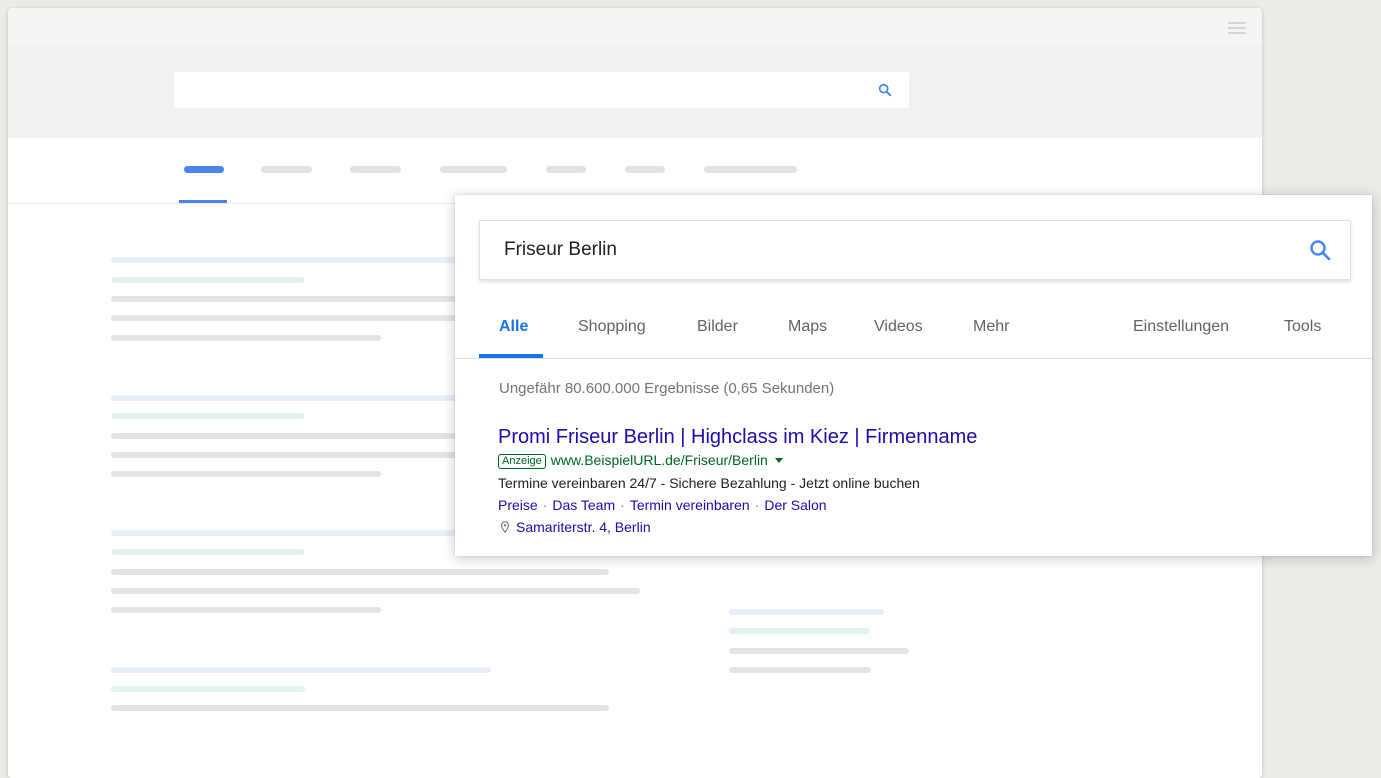 Image resolution: width=1381 pixels, height=778 pixels. What do you see at coordinates (884, 250) in the screenshot?
I see `search-input` at bounding box center [884, 250].